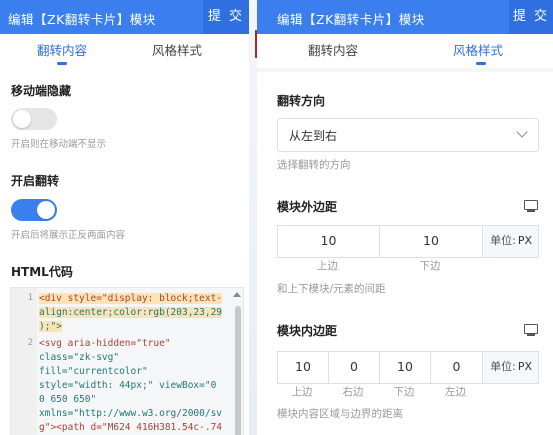  I want to click on margin-bottom-sublabel: 下边, so click(430, 266).